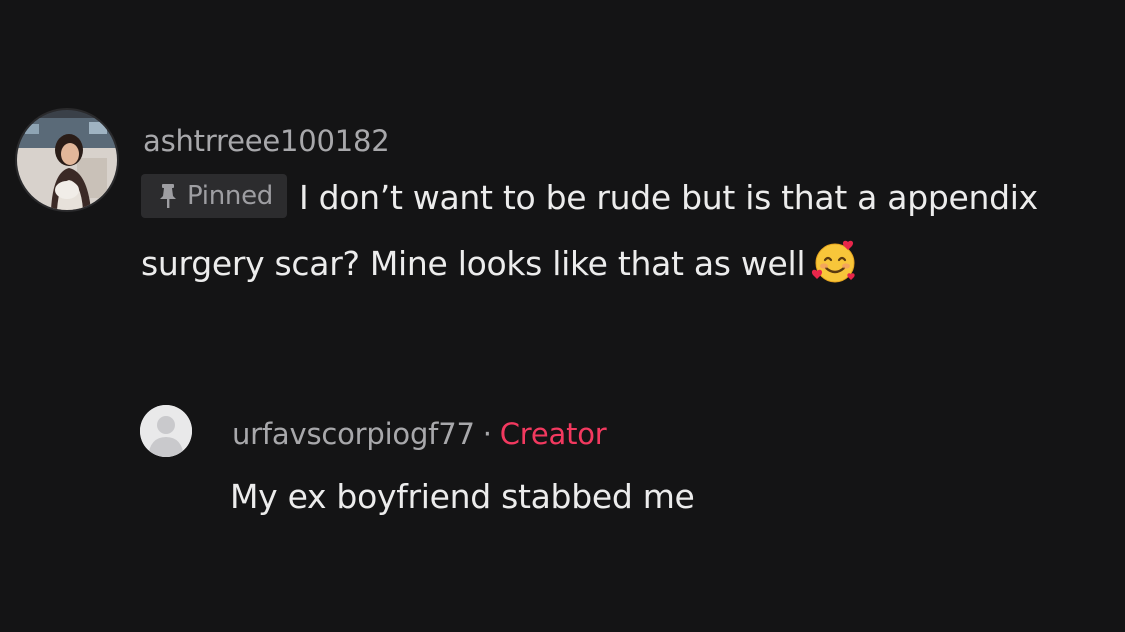 This screenshot has height=632, width=1125. What do you see at coordinates (230, 195) in the screenshot?
I see `pinned-label: Pinned` at bounding box center [230, 195].